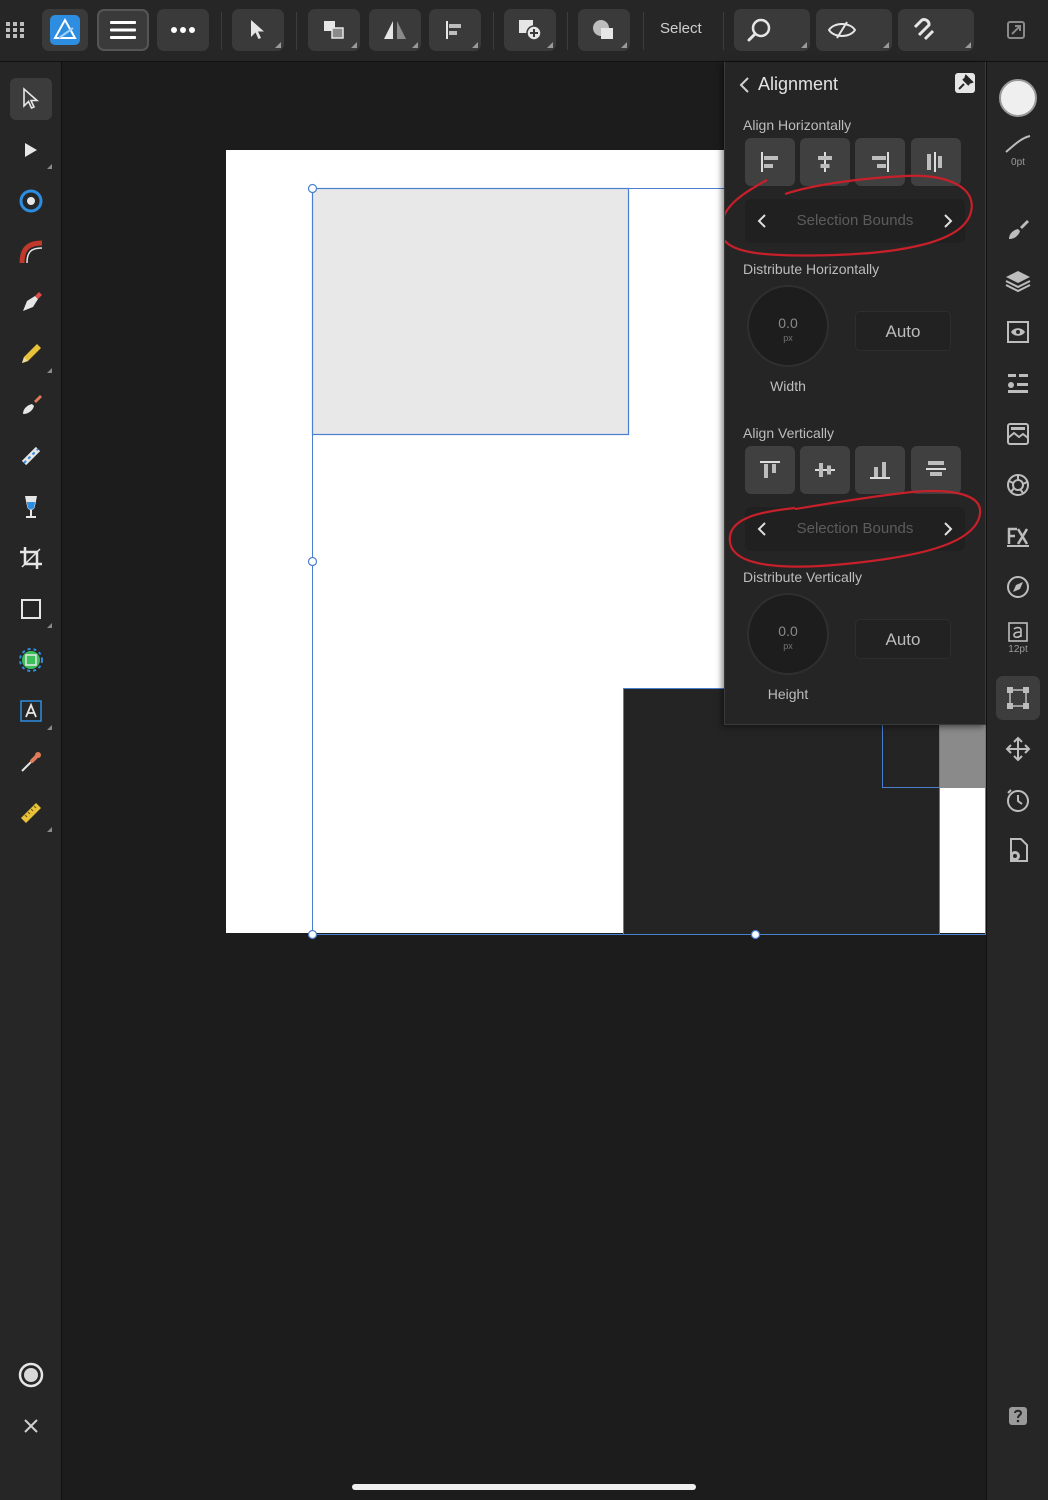 Image resolution: width=1048 pixels, height=1500 pixels. I want to click on character-studio: 12pt, so click(1018, 638).